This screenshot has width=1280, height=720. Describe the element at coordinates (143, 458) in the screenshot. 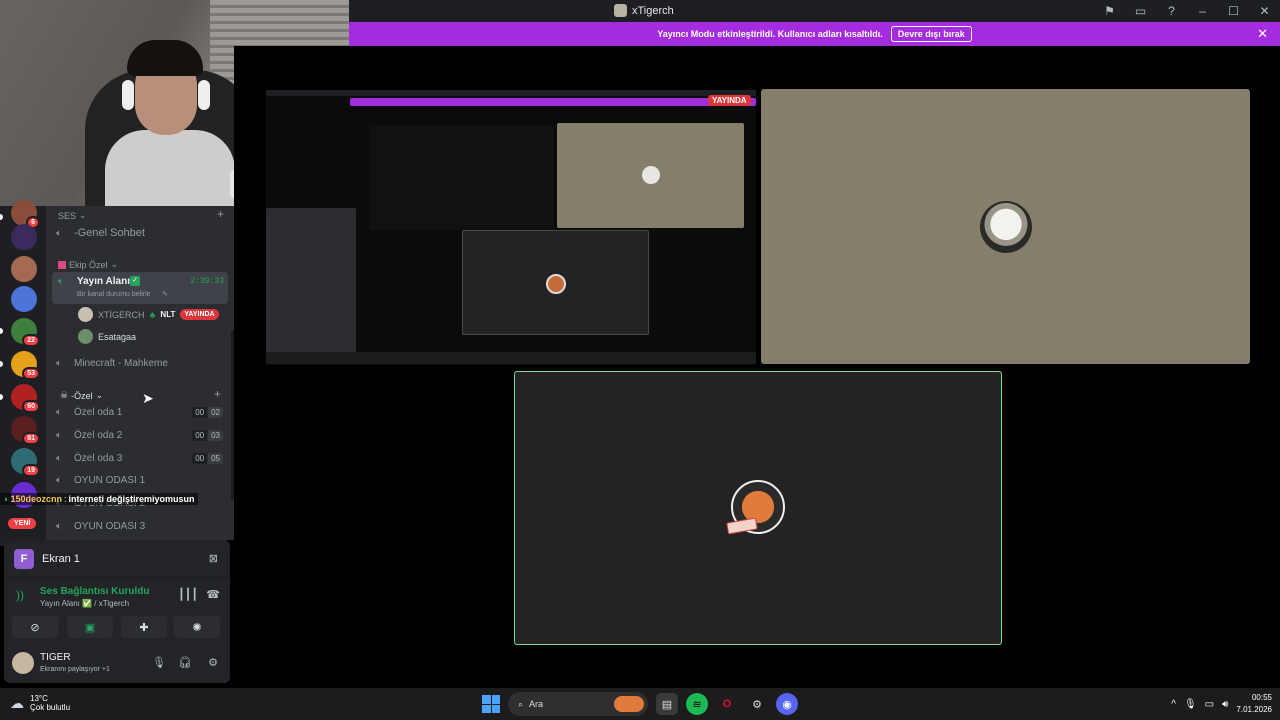

I see `voice-channel-ozel-oda-3: 🔈︎ Özel oda 3 00 05` at that location.